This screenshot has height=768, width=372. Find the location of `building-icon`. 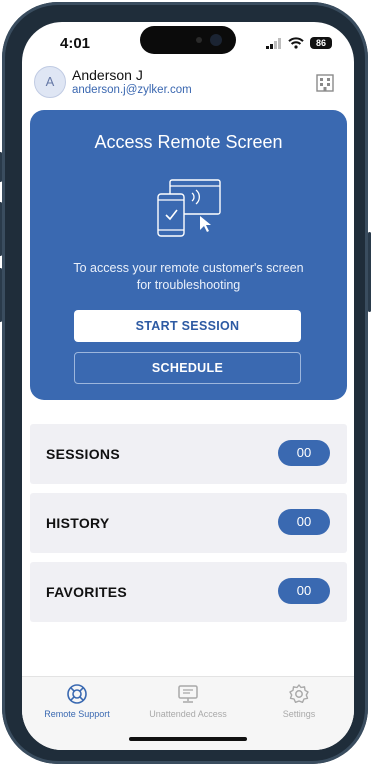

building-icon is located at coordinates (325, 82).